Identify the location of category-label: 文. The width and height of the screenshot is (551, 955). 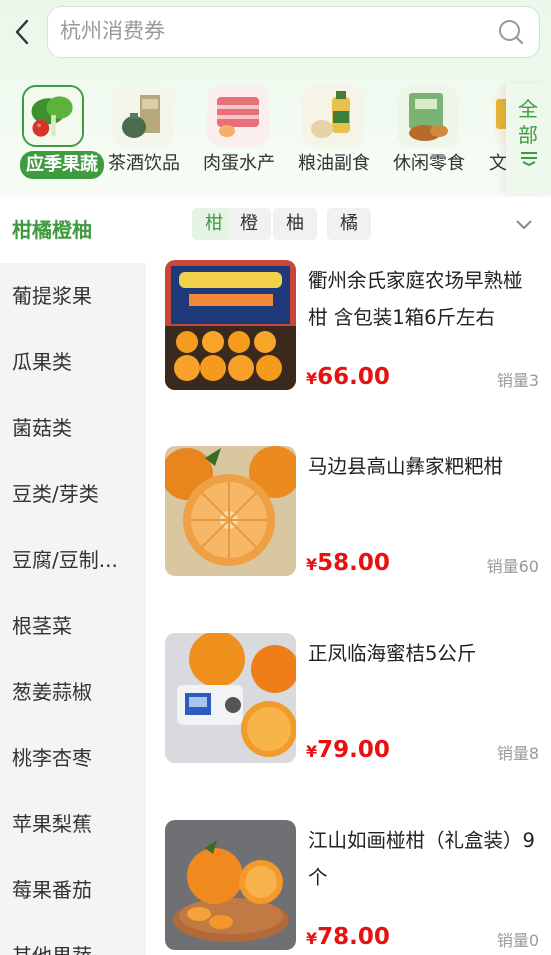
(497, 163).